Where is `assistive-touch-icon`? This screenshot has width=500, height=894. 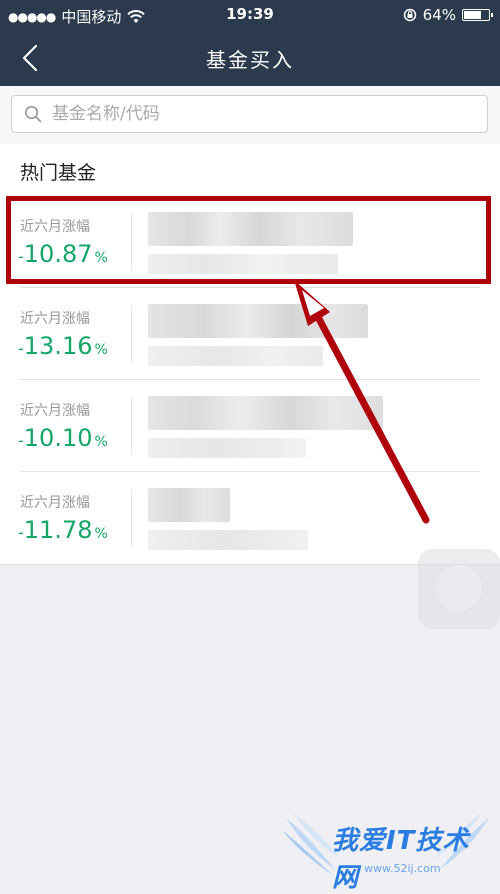 assistive-touch-icon is located at coordinates (459, 588).